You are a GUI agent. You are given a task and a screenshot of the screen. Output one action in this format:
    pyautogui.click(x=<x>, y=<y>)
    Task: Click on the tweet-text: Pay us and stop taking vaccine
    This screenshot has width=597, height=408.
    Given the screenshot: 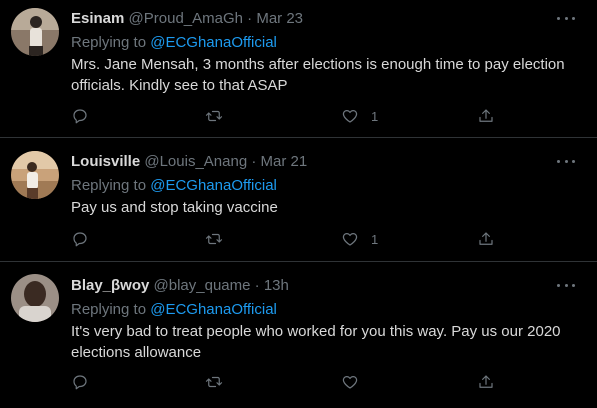 What is the action you would take?
    pyautogui.click(x=174, y=207)
    